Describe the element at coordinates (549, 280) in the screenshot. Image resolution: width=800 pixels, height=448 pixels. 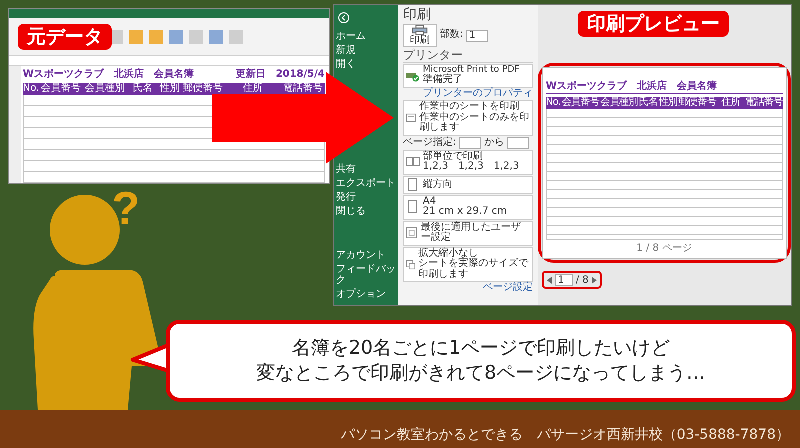
I see `previous-page-icon` at that location.